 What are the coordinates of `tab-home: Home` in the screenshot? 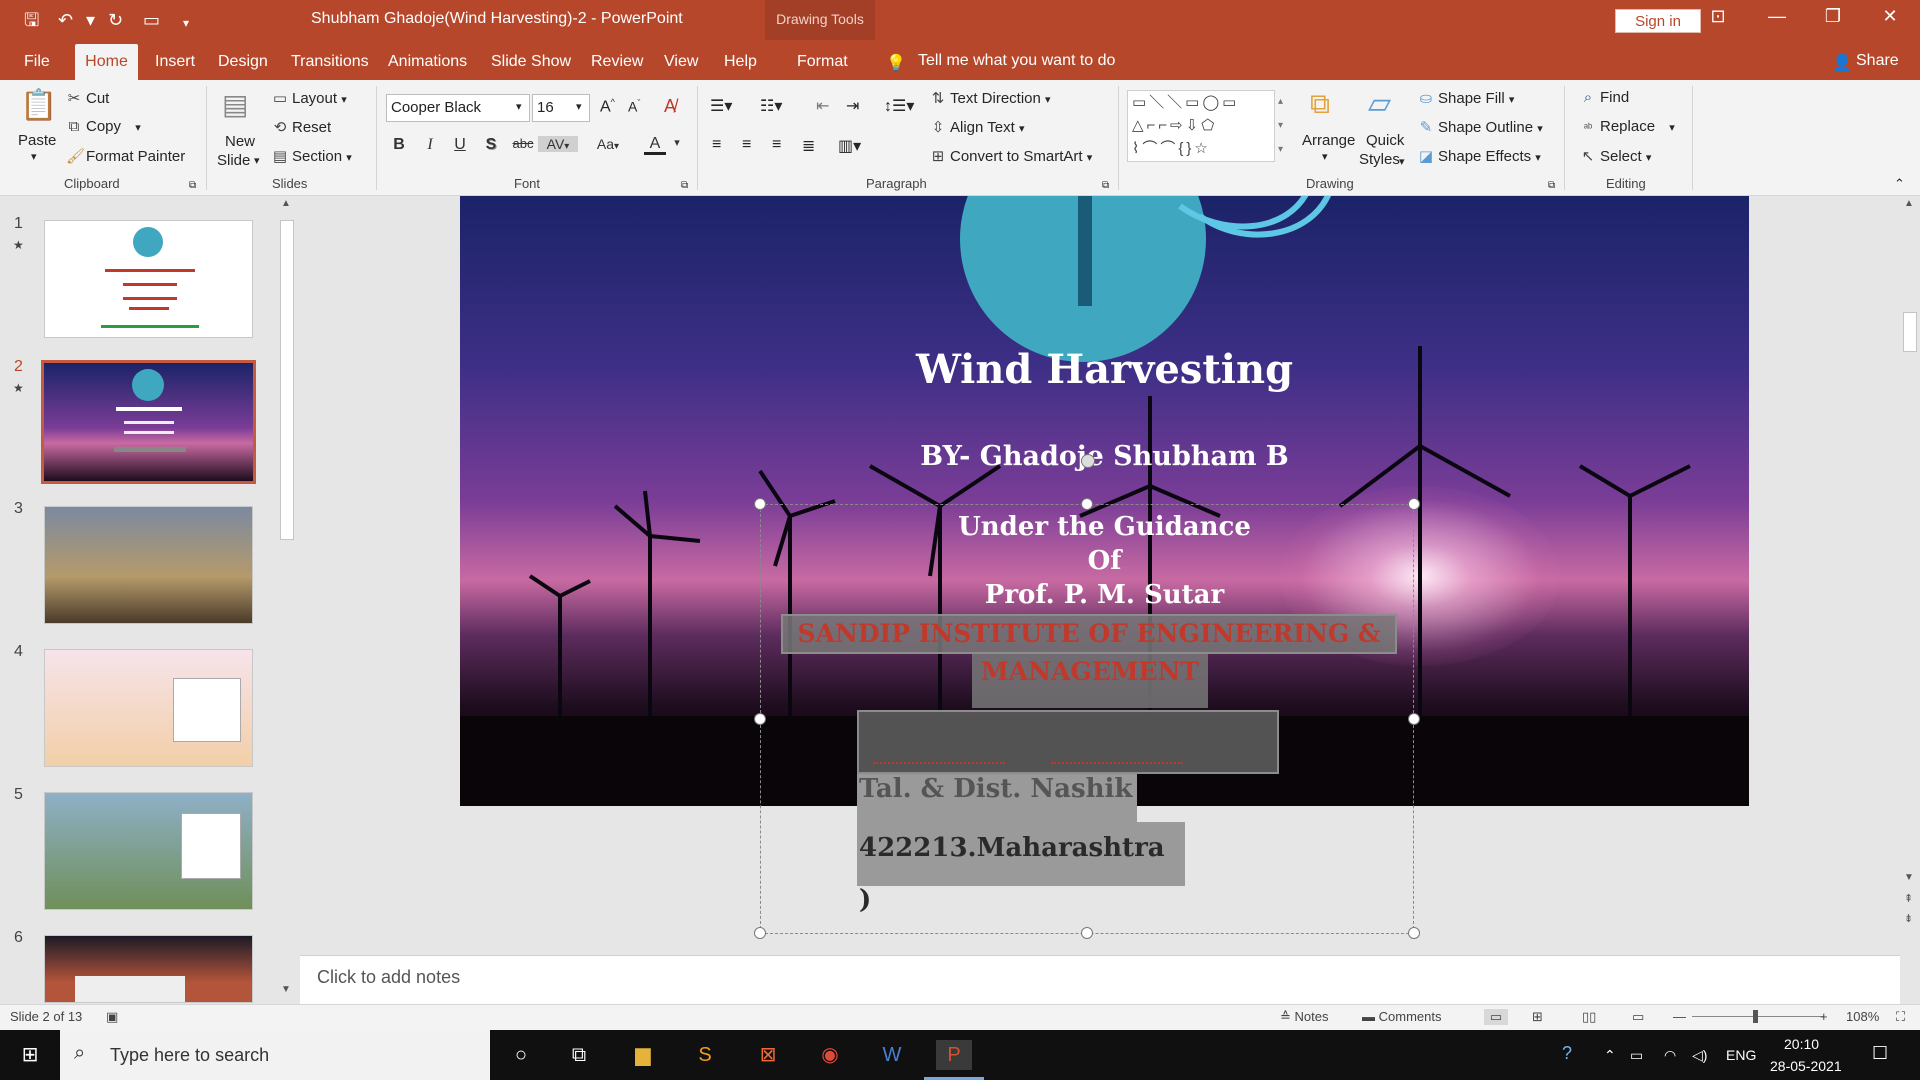 It's located at (106, 62).